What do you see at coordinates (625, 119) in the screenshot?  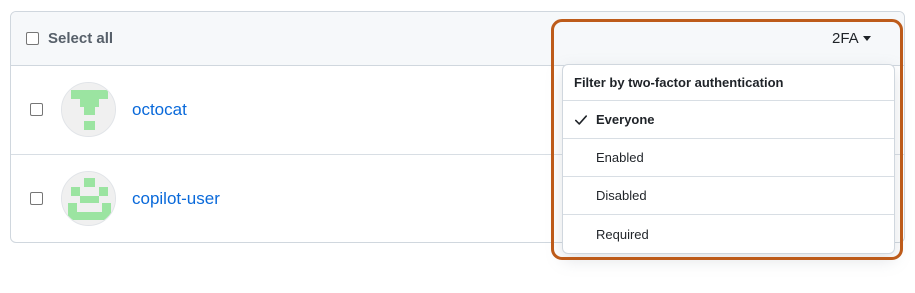 I see `filter-option-label: Everyone` at bounding box center [625, 119].